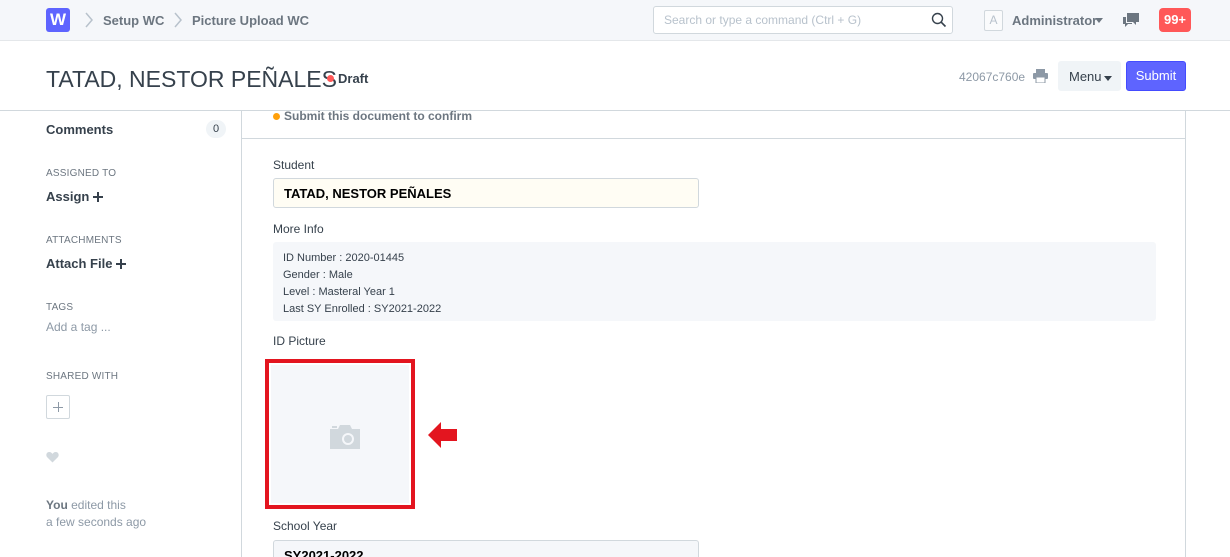 This screenshot has height=557, width=1230. What do you see at coordinates (442, 435) in the screenshot?
I see `red-arrow-icon` at bounding box center [442, 435].